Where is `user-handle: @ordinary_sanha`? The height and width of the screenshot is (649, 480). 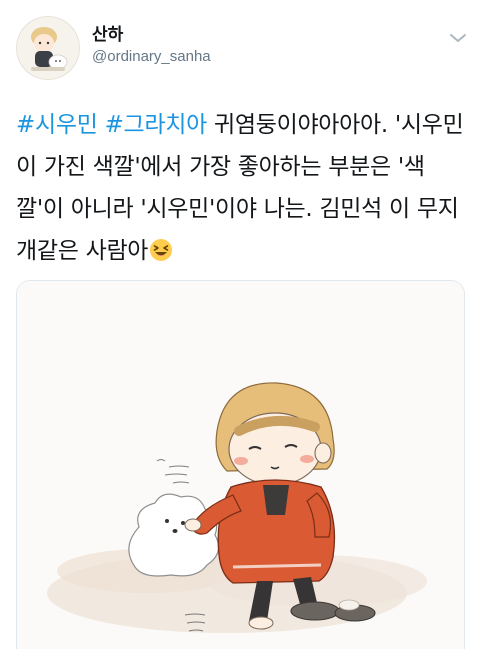
user-handle: @ordinary_sanha is located at coordinates (151, 56).